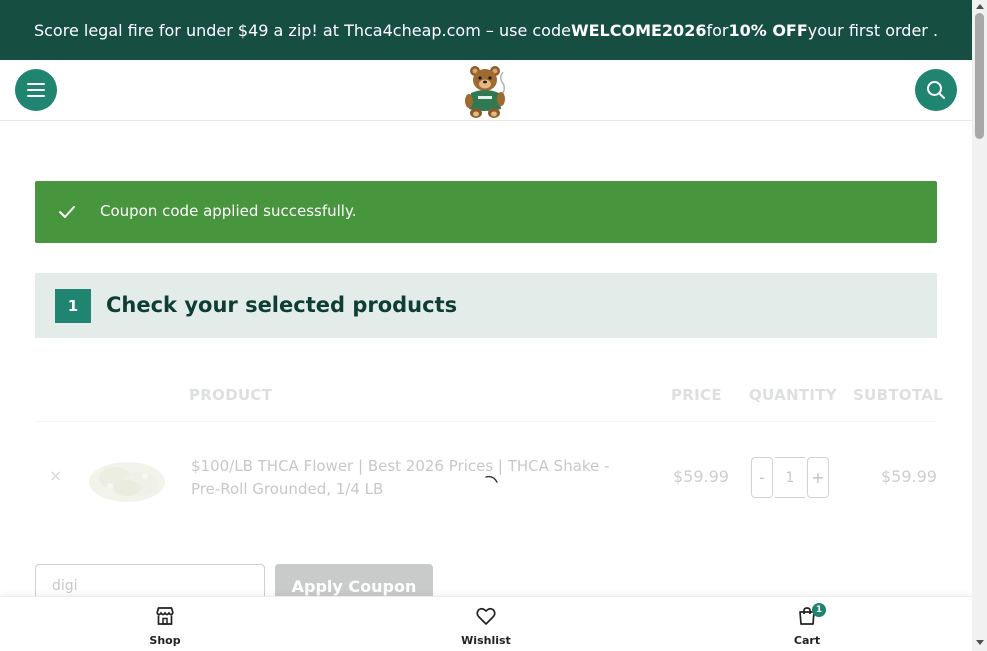 This screenshot has height=651, width=987. What do you see at coordinates (807, 640) in the screenshot?
I see `nav-cart-label: Cart` at bounding box center [807, 640].